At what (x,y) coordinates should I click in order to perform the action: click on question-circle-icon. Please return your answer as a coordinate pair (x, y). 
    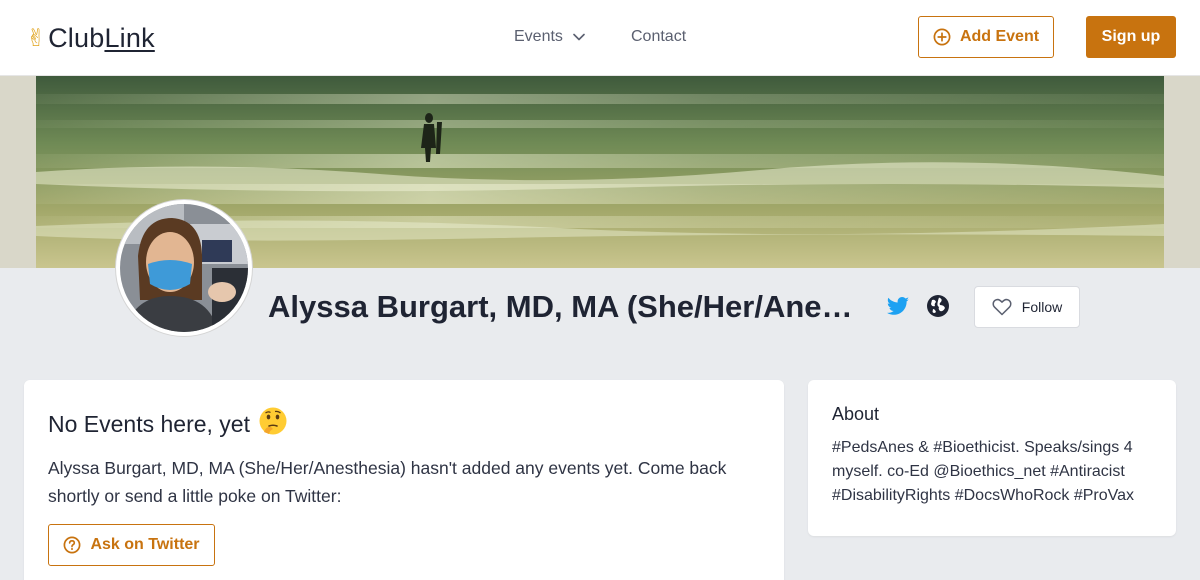
    Looking at the image, I should click on (72, 545).